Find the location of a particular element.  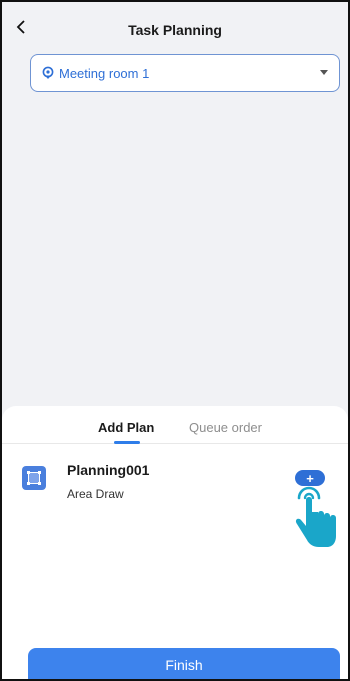

location-pin-icon is located at coordinates (48, 72).